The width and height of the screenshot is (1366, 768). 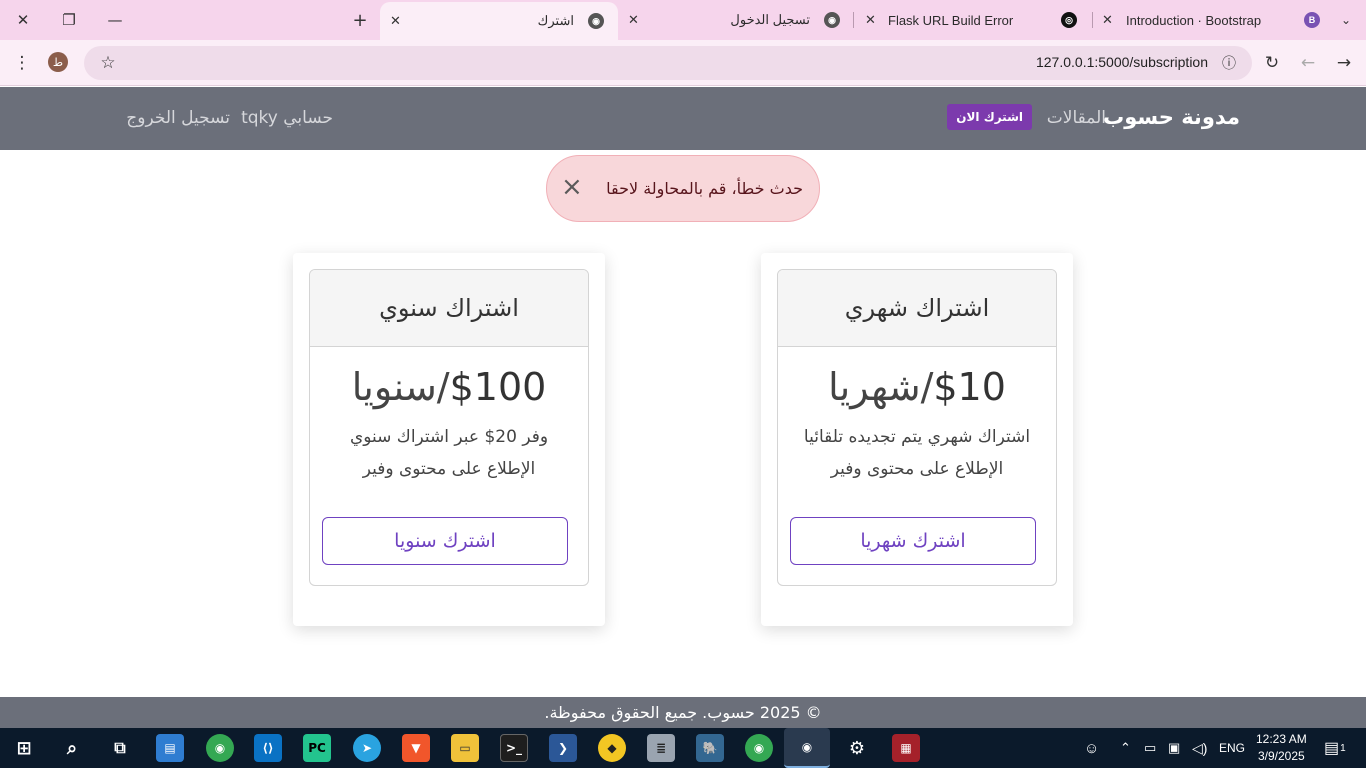 I want to click on bookmark-star-icon: ☆, so click(x=108, y=63).